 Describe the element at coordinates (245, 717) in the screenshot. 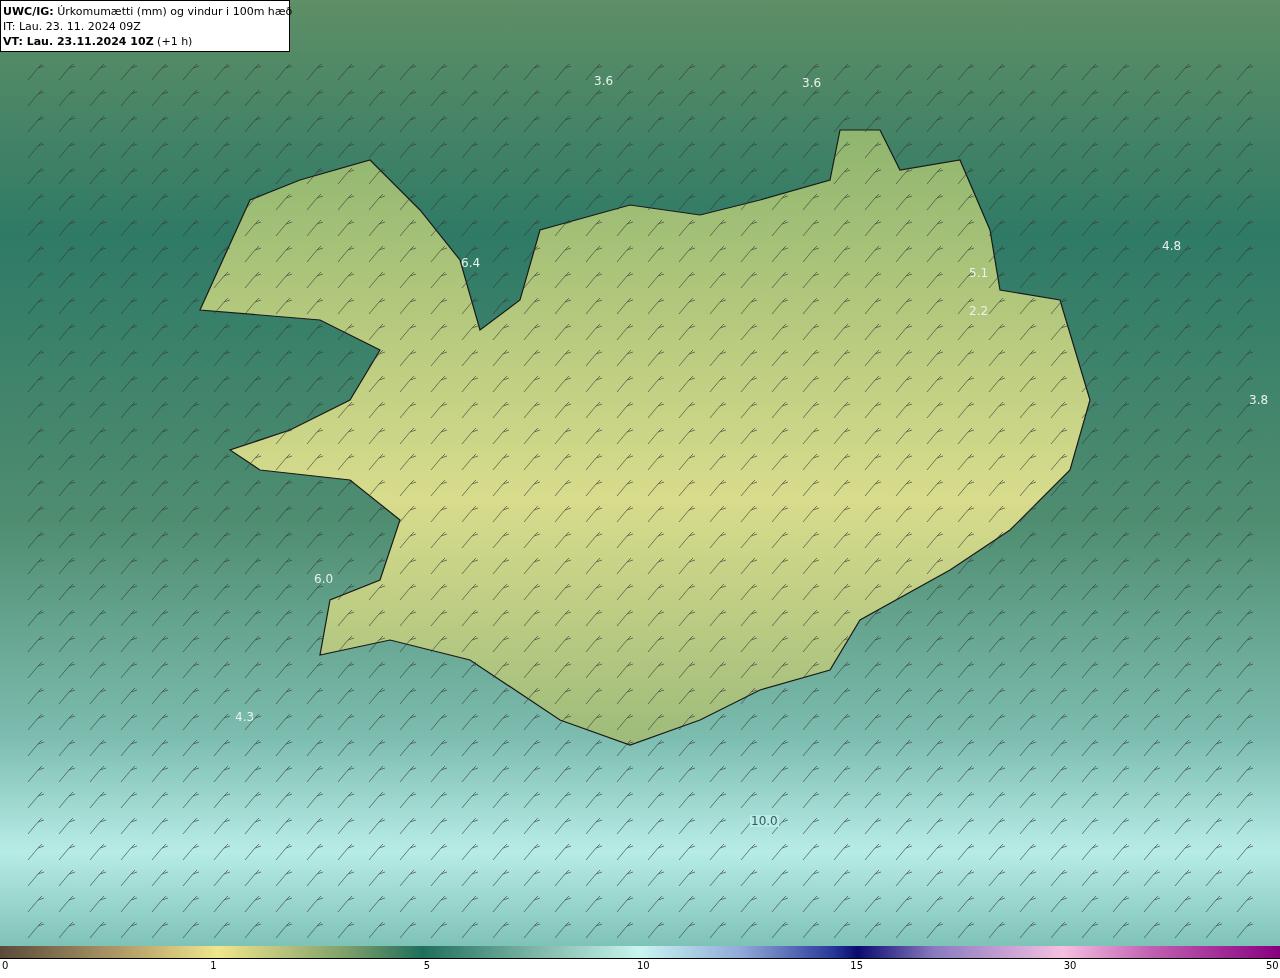

I see `map-value-label: 4.3` at that location.